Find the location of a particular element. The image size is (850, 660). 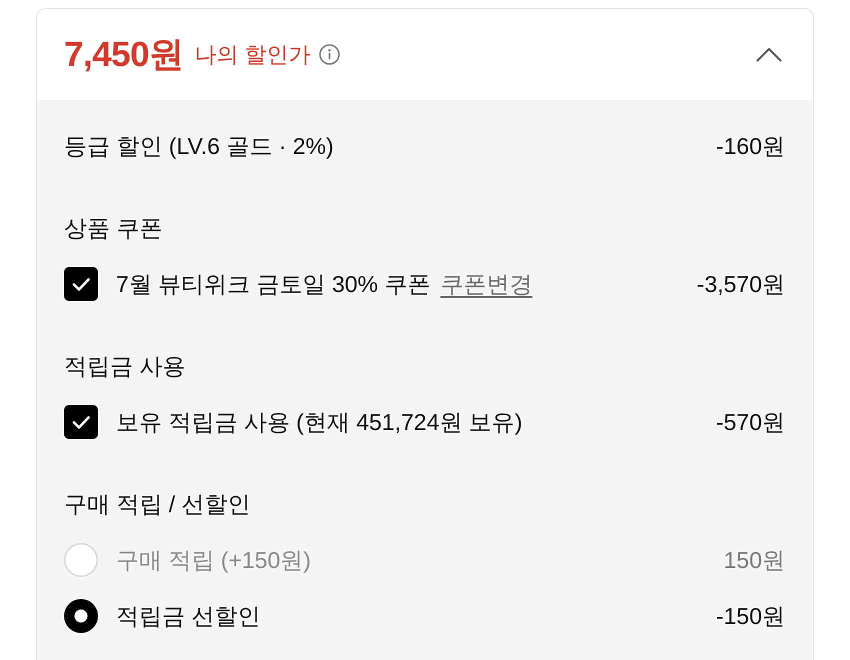

section-title: 구매 적립 / 선할인 is located at coordinates (157, 504).